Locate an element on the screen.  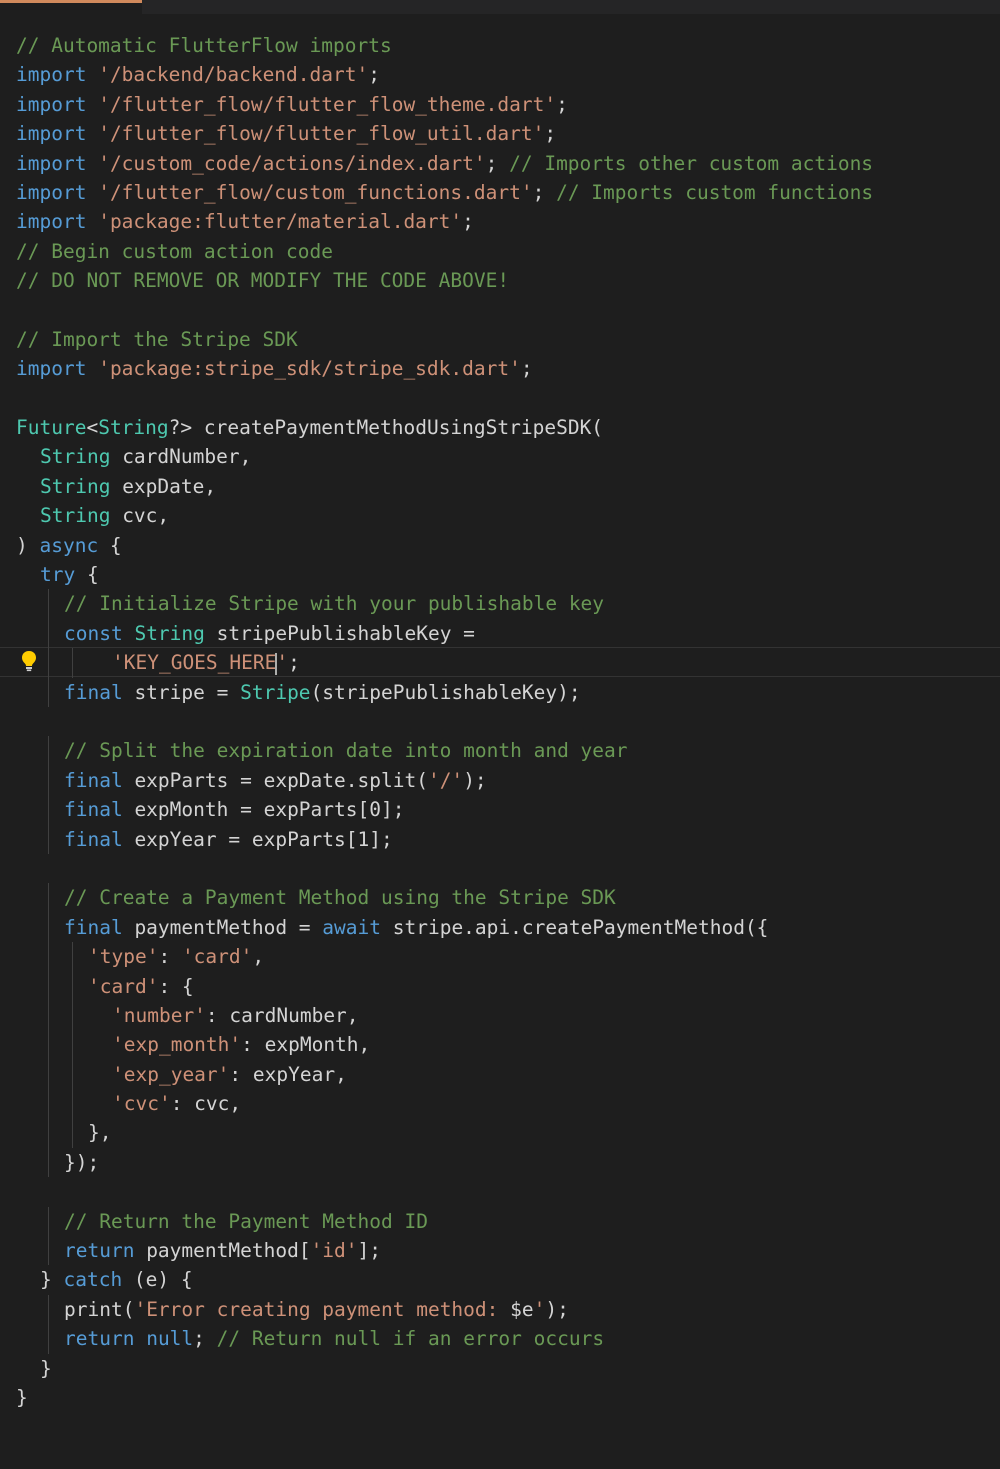
code-token-string: 'cvc' is located at coordinates (141, 1104).